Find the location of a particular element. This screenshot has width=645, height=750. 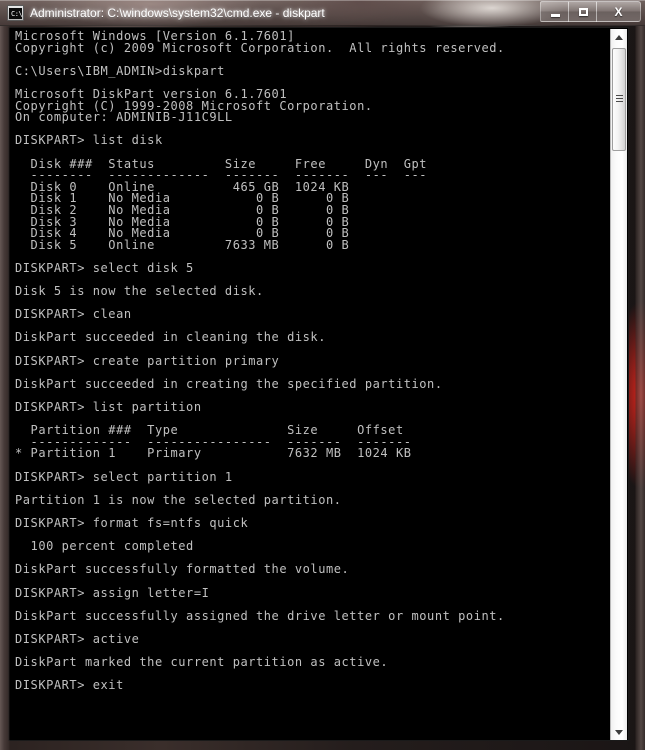

maximize-button is located at coordinates (582, 11).